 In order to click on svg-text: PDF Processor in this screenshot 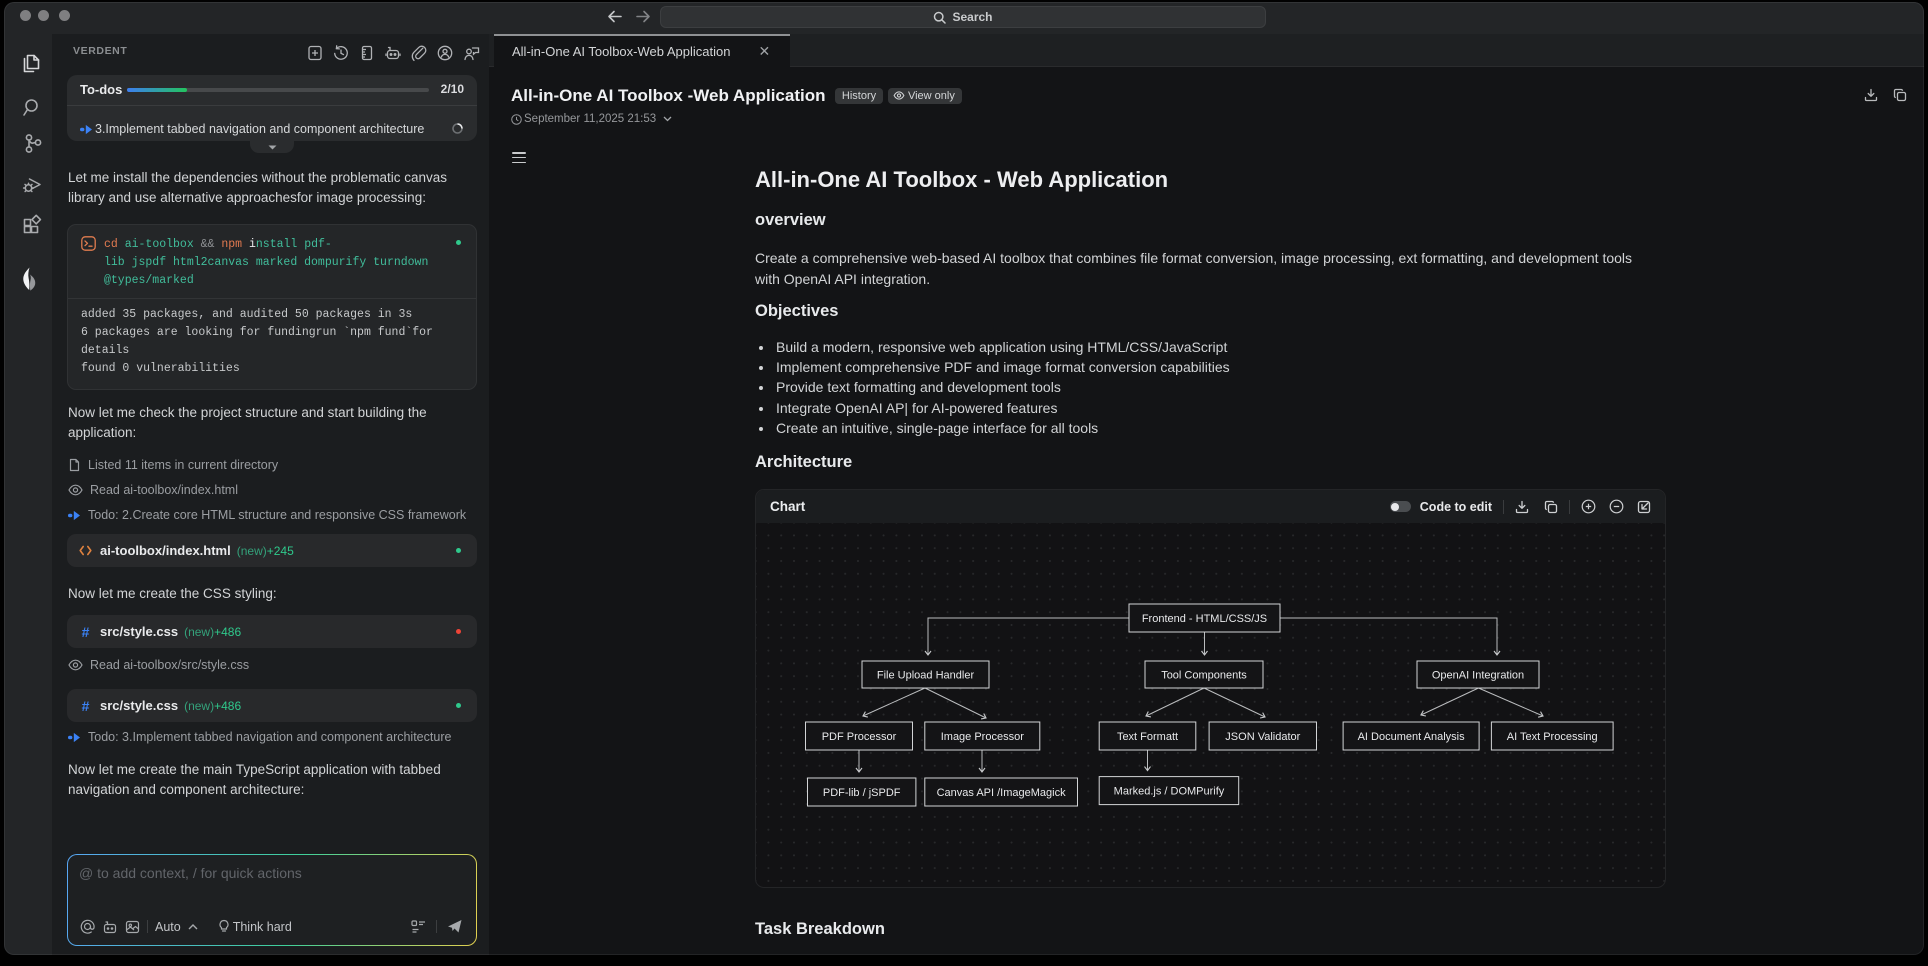, I will do `click(859, 737)`.